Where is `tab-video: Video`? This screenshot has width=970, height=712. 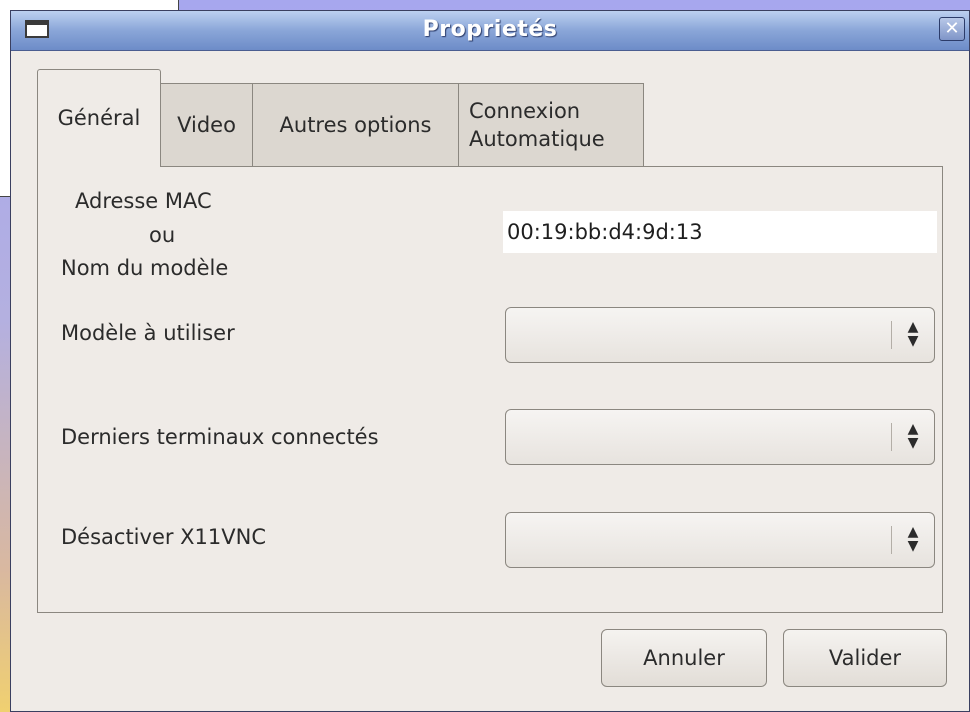
tab-video: Video is located at coordinates (206, 125).